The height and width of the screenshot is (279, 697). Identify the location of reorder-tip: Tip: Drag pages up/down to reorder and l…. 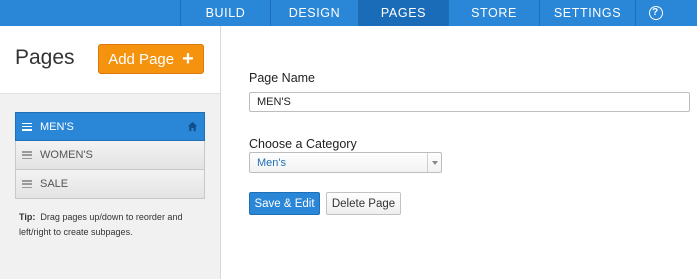
(114, 225).